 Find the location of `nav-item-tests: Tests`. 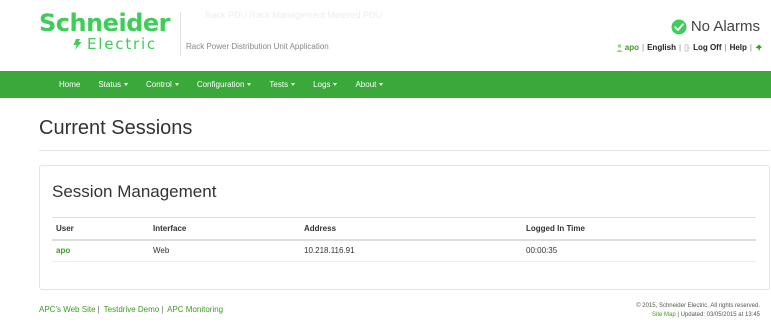

nav-item-tests: Tests is located at coordinates (282, 84).